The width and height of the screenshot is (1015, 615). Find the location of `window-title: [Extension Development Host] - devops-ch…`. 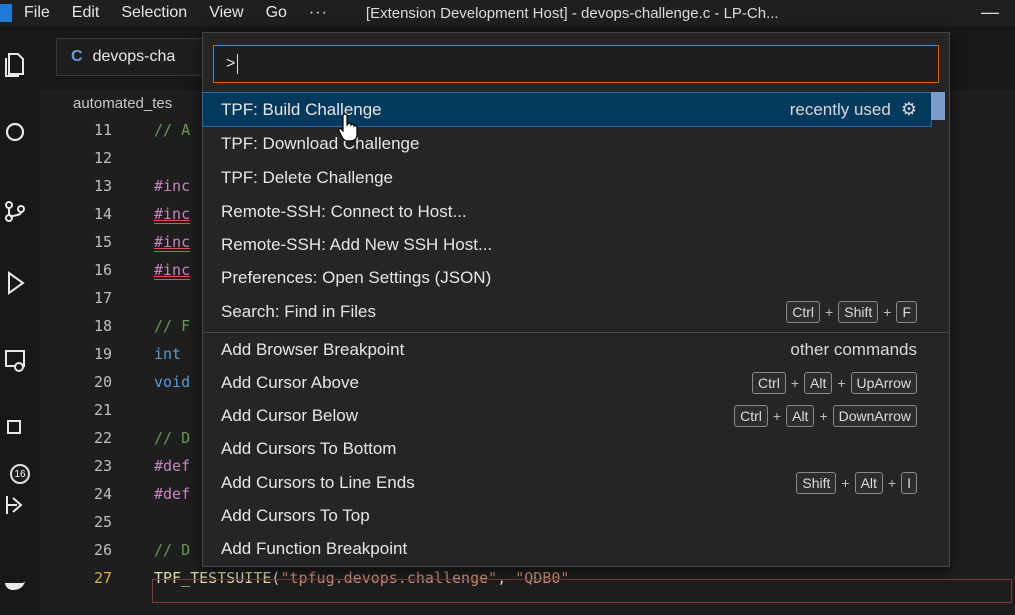

window-title: [Extension Development Host] - devops-ch… is located at coordinates (572, 13).